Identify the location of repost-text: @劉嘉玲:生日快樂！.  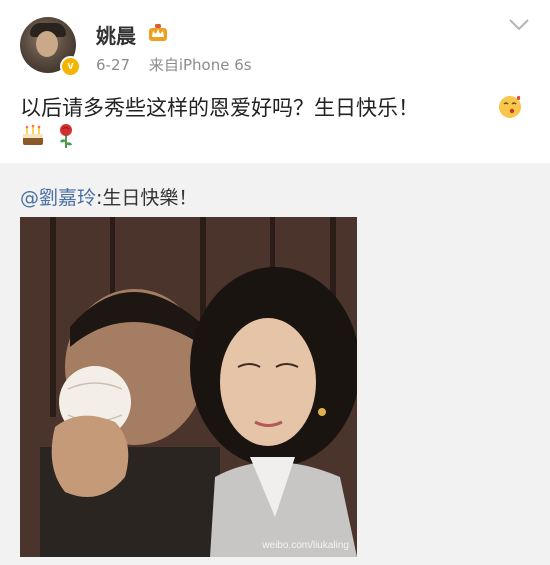
(108, 196).